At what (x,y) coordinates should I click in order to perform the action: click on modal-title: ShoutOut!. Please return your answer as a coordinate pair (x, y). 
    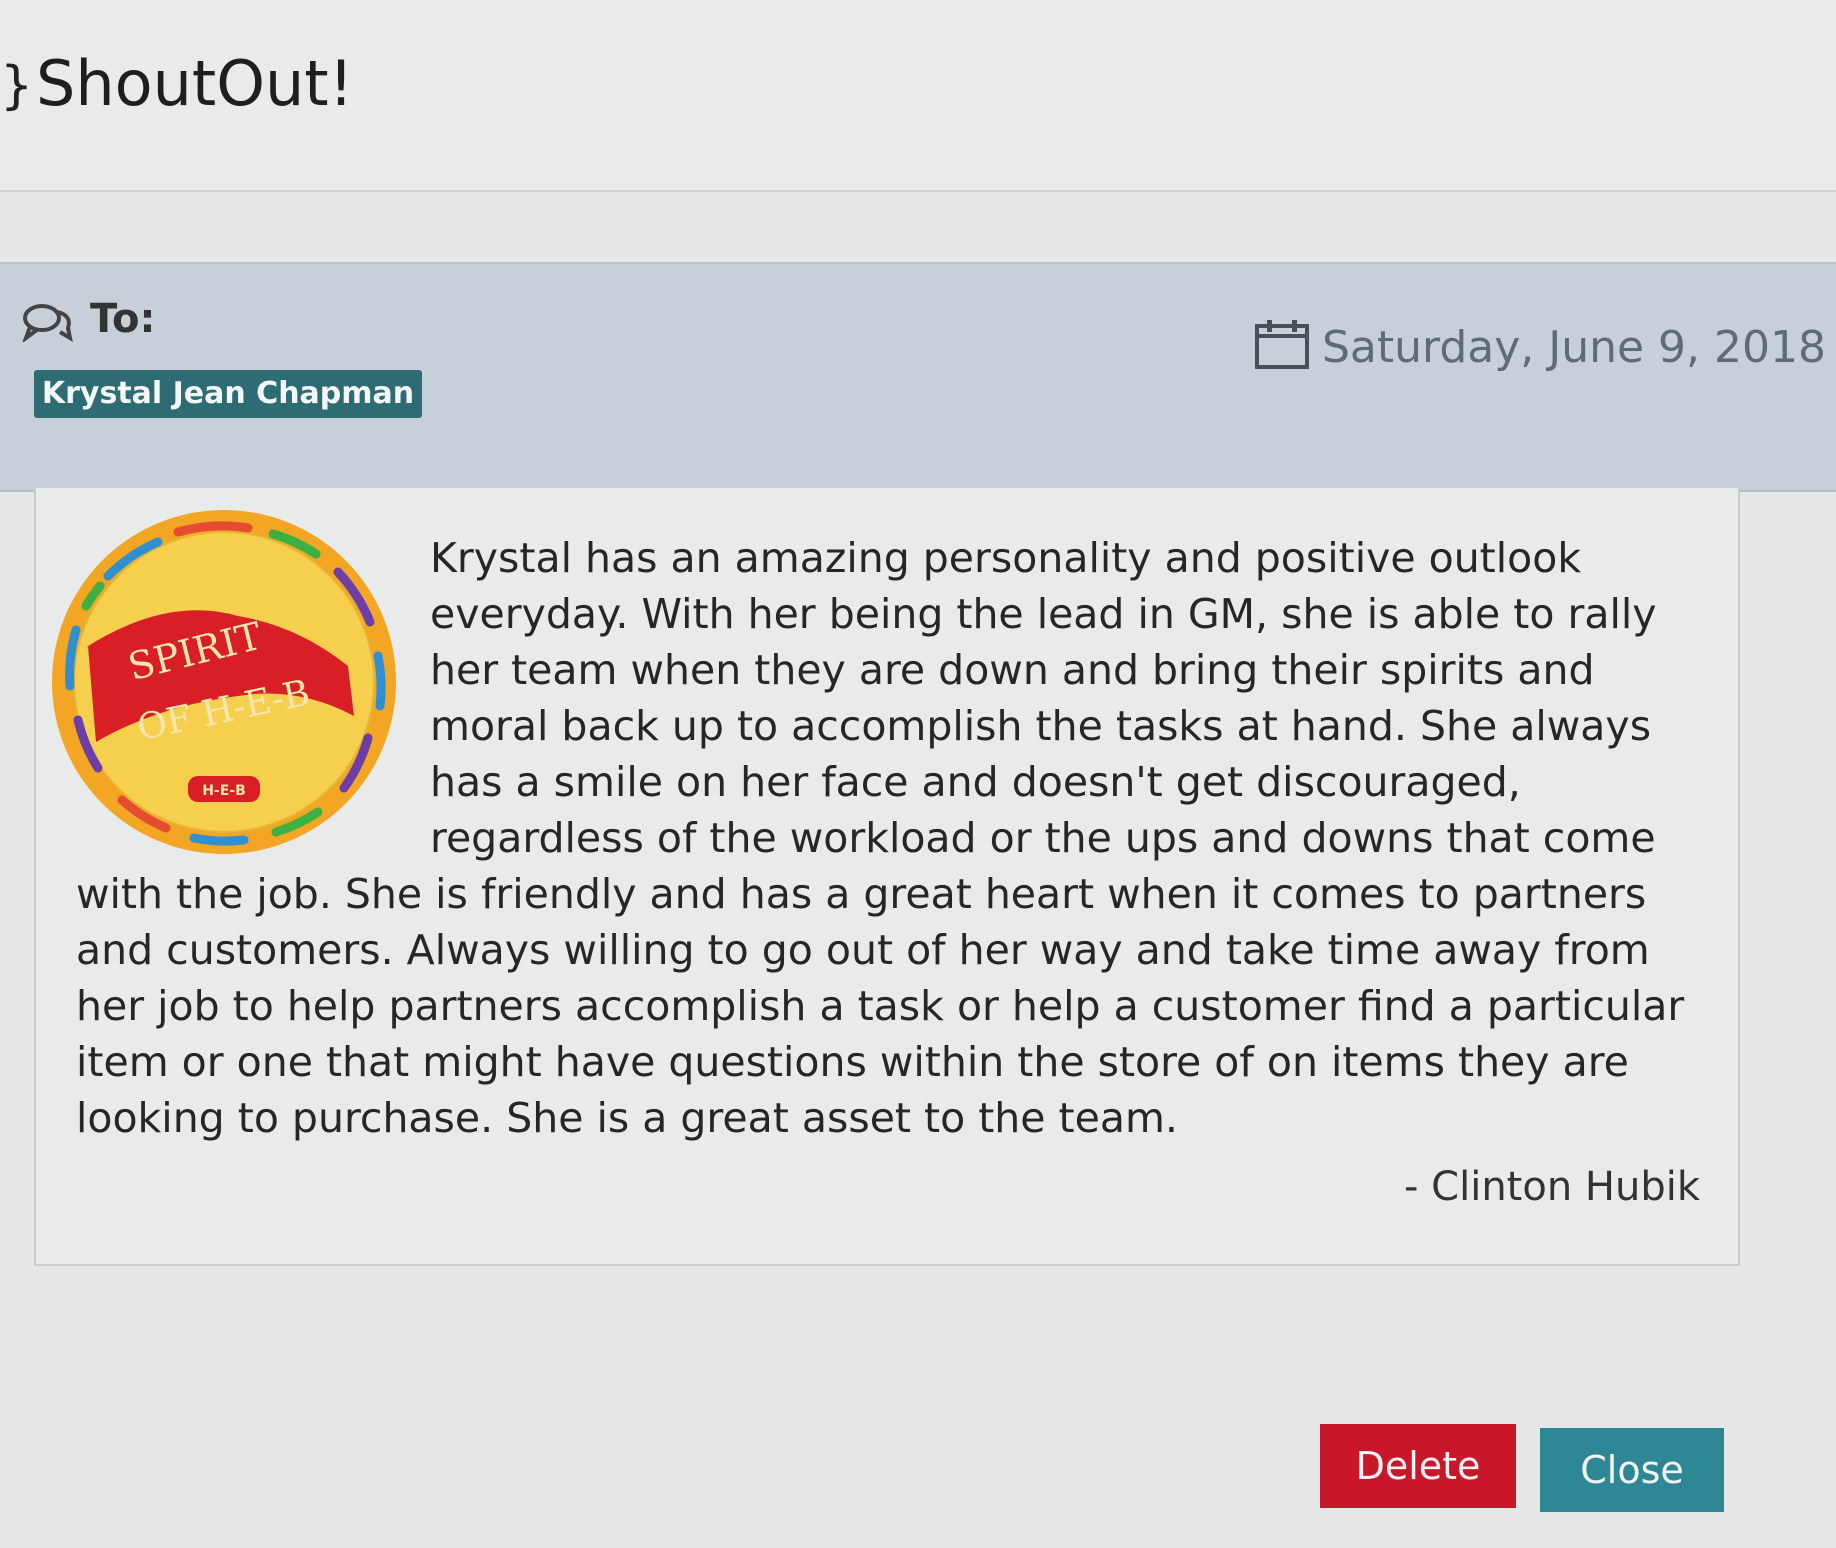
    Looking at the image, I should click on (195, 83).